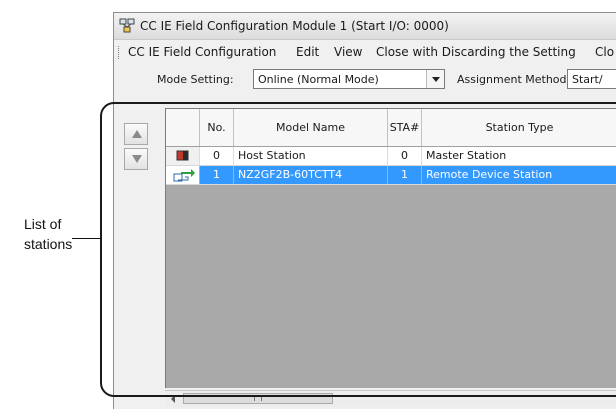 This screenshot has width=616, height=409. Describe the element at coordinates (348, 52) in the screenshot. I see `menu-view: View` at that location.